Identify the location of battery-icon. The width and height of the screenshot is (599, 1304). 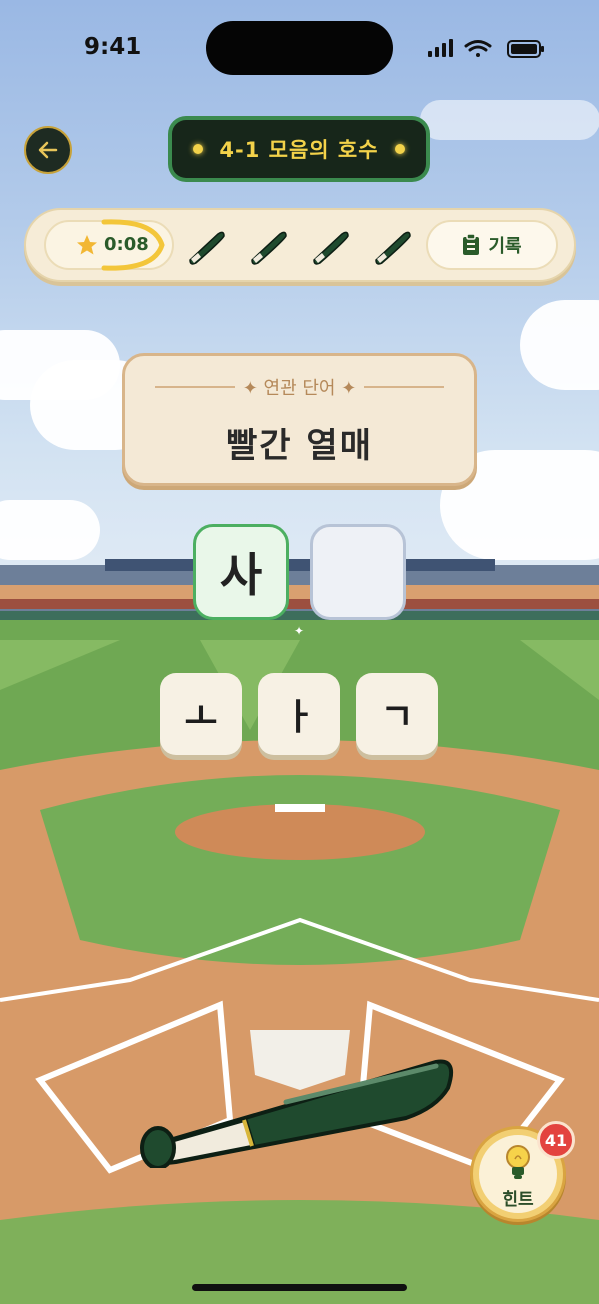
(525, 49).